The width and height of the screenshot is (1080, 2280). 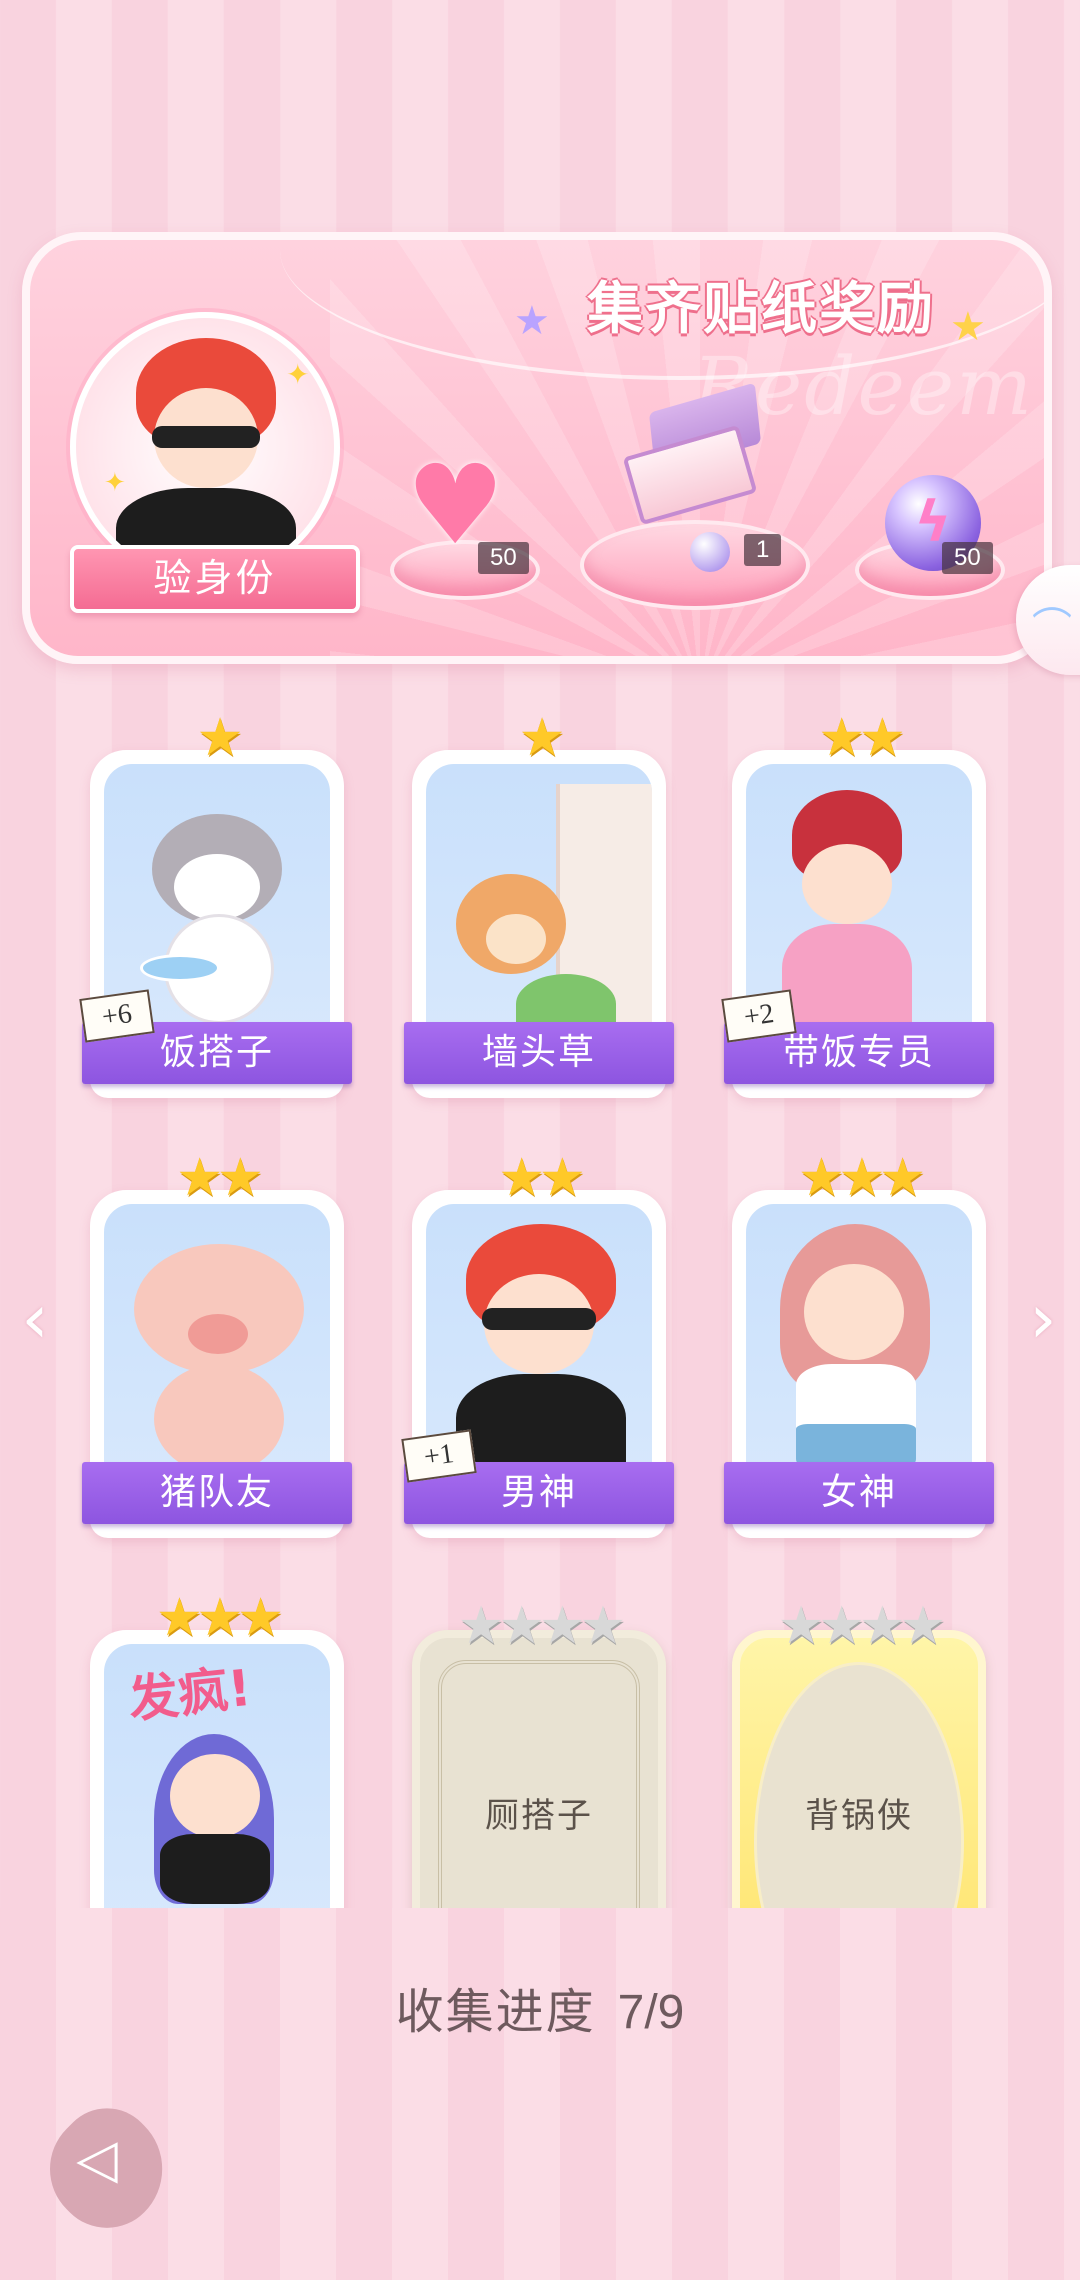 What do you see at coordinates (847, 979) in the screenshot?
I see `jacket-shape` at bounding box center [847, 979].